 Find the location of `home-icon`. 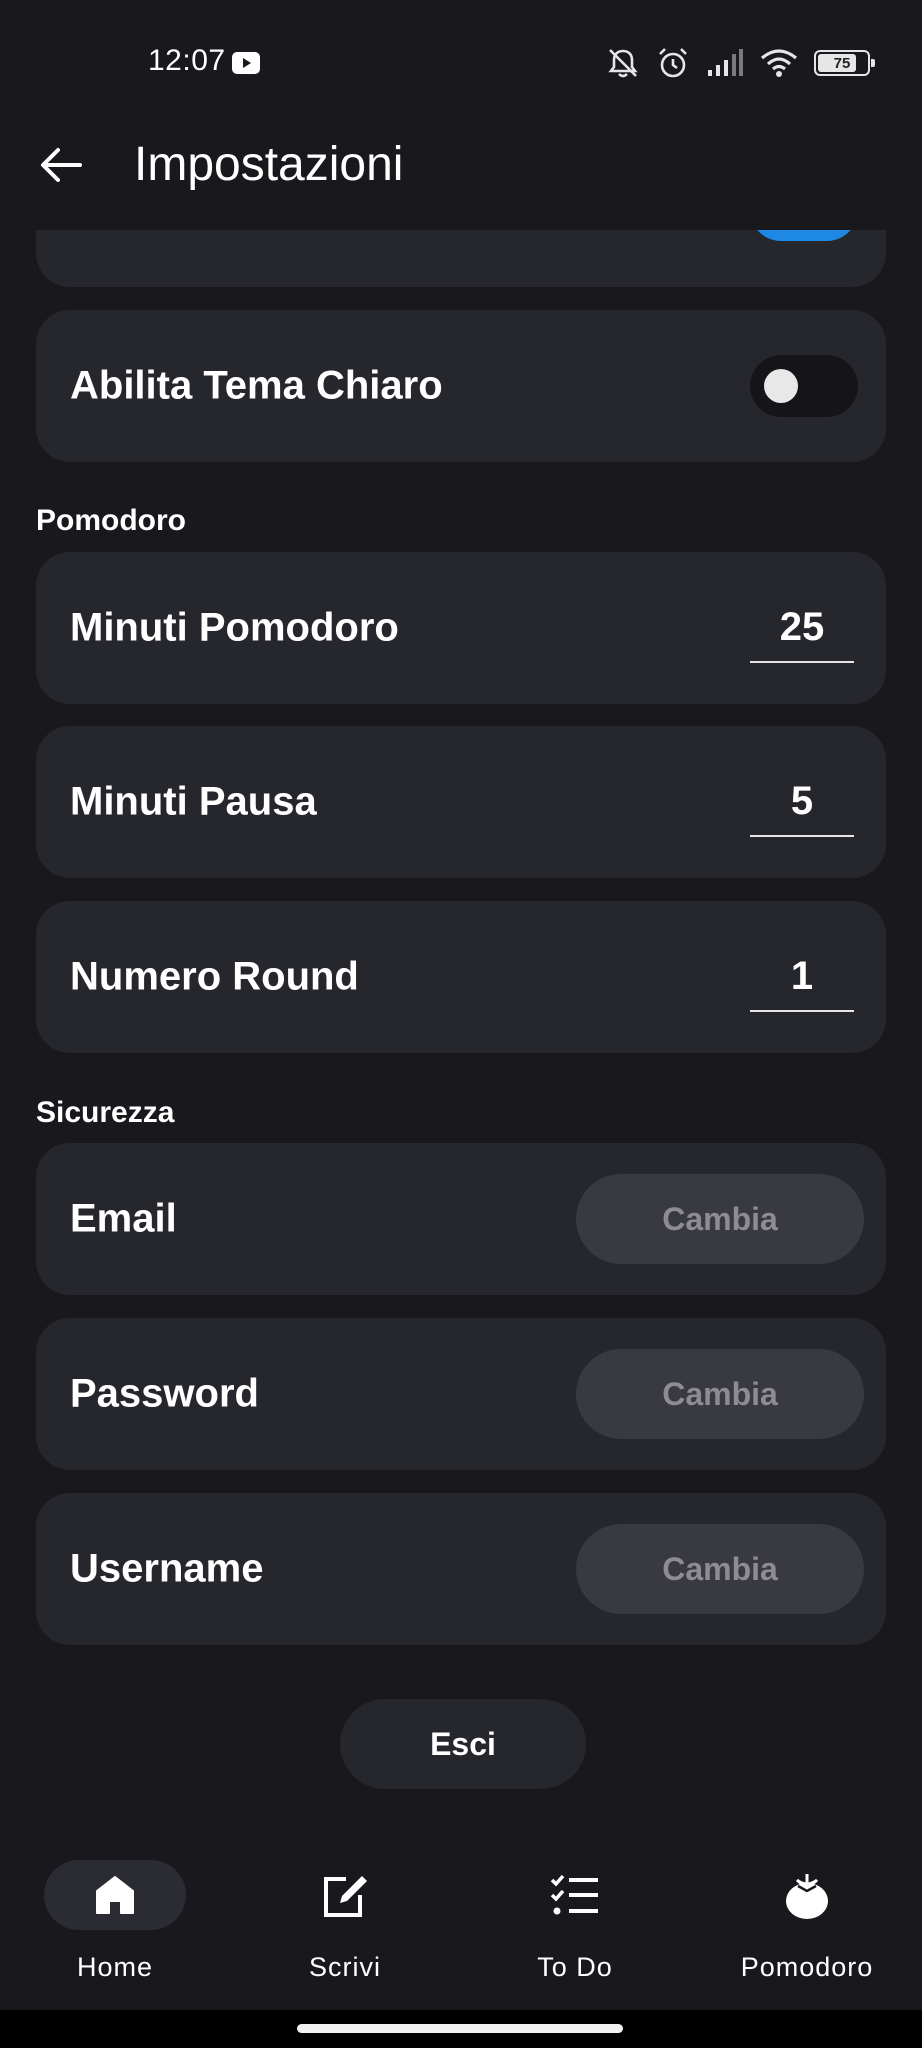

home-icon is located at coordinates (115, 1895).